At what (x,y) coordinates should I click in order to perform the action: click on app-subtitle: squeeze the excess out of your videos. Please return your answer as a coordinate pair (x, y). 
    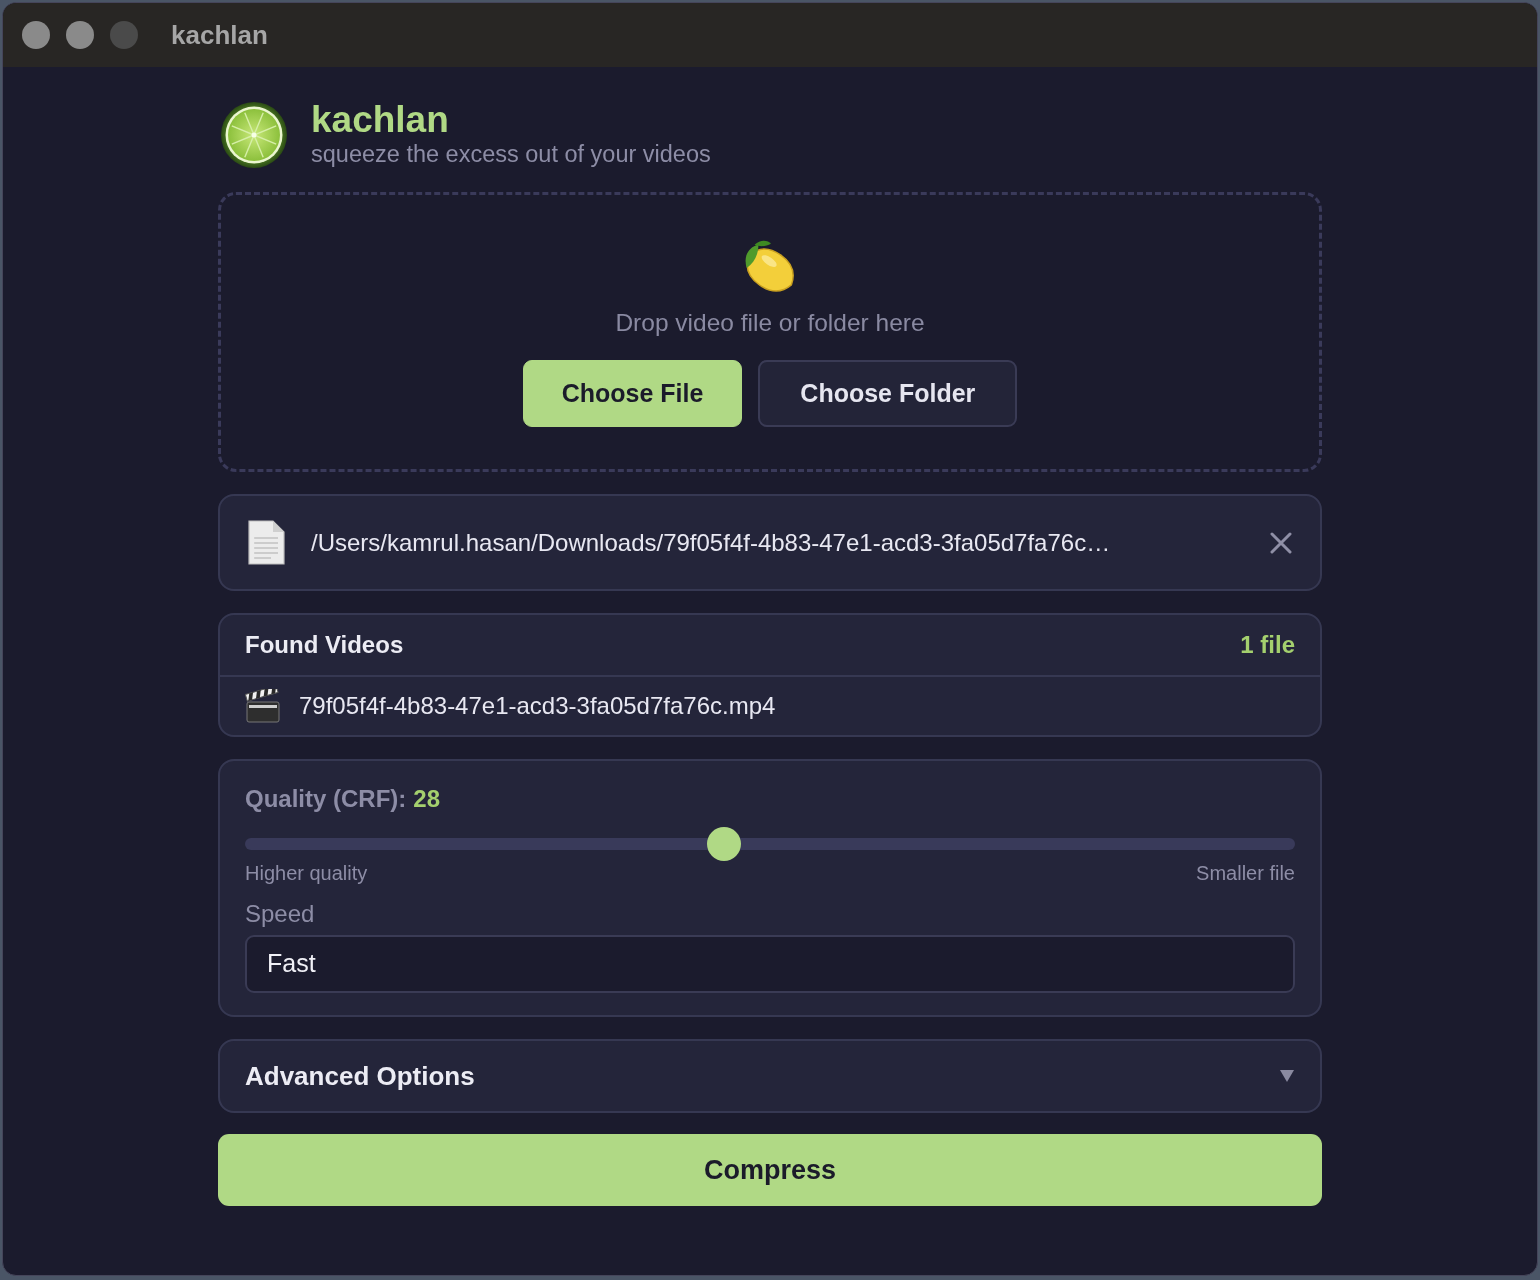
    Looking at the image, I should click on (511, 154).